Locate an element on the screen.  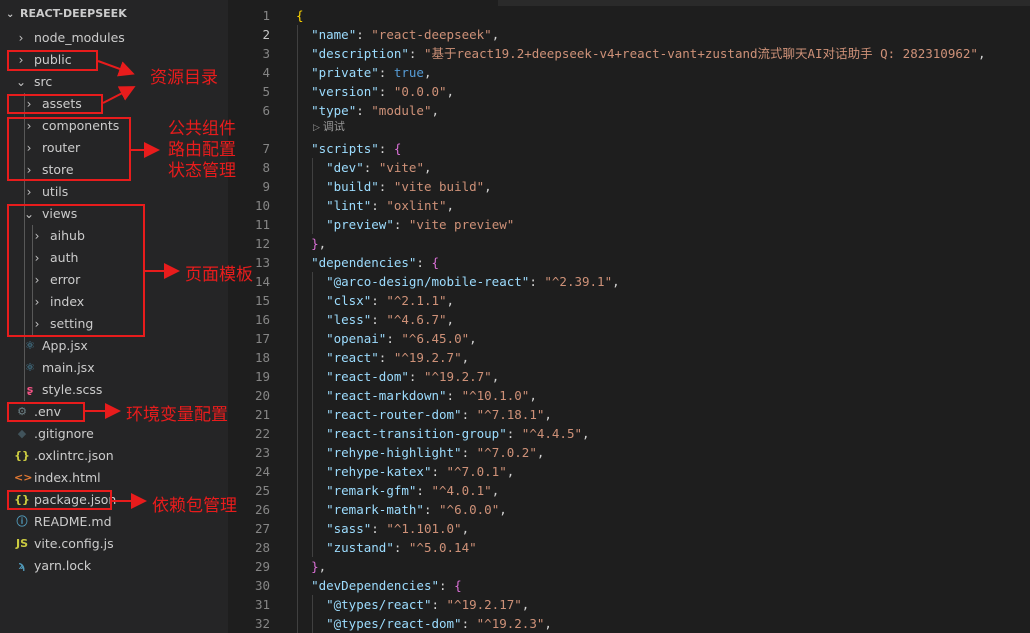
tree-item-label: vite.config.js is located at coordinates (74, 543).